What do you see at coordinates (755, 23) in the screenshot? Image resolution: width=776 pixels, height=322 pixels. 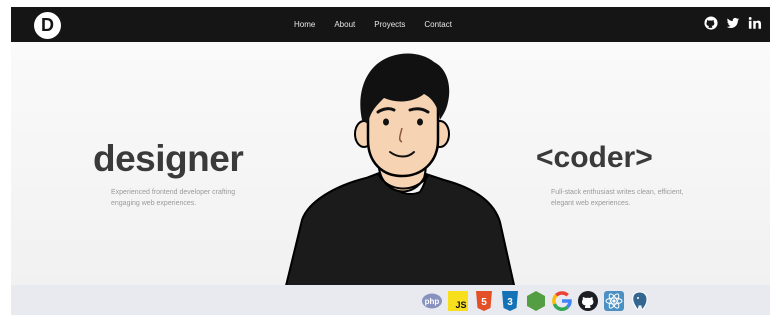 I see `linkedin-icon` at bounding box center [755, 23].